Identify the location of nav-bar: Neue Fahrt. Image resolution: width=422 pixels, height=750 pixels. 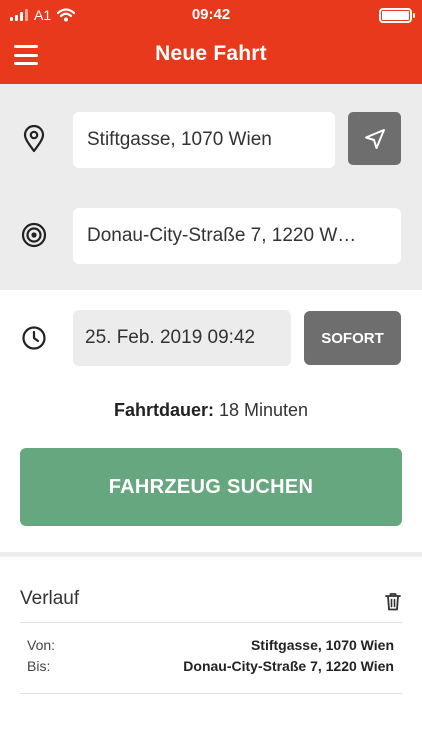
(211, 57).